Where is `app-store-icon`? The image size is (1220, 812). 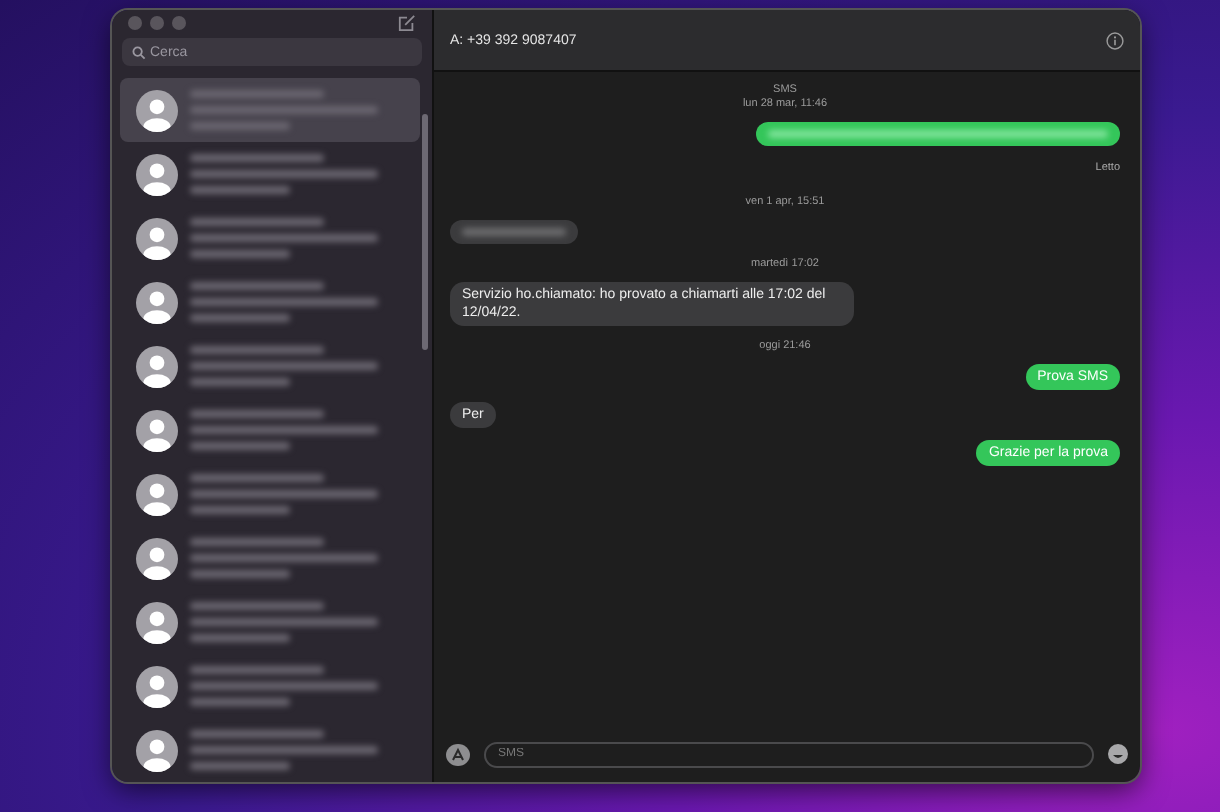
app-store-icon is located at coordinates (458, 754).